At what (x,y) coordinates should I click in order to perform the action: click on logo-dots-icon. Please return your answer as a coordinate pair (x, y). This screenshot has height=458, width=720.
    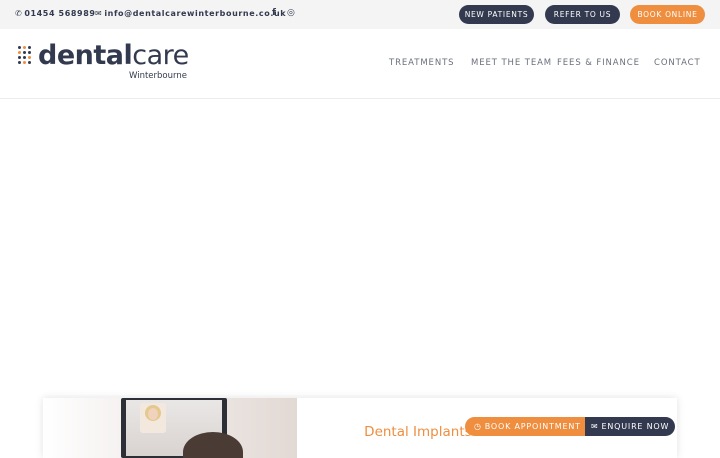
    Looking at the image, I should click on (25, 57).